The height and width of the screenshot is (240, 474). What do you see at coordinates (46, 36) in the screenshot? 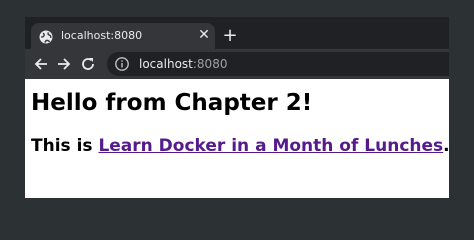
I see `globe-icon` at bounding box center [46, 36].